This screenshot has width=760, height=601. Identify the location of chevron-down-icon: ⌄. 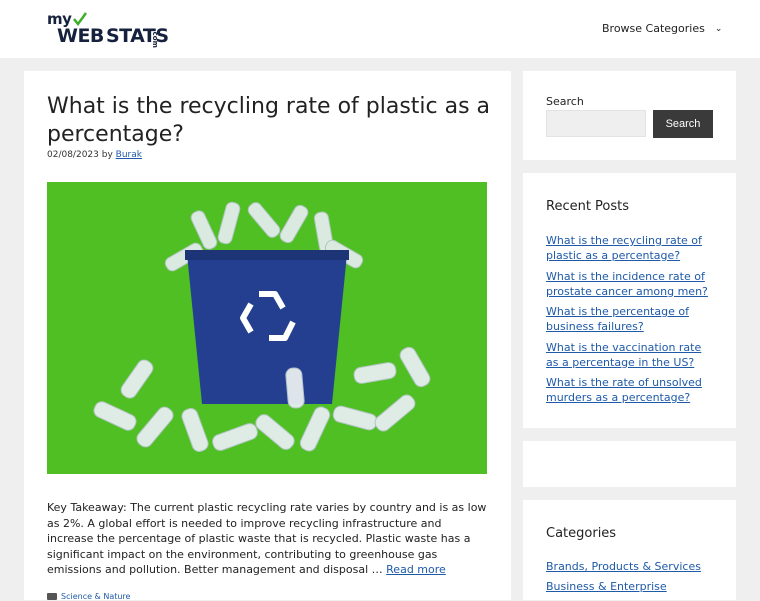
(718, 28).